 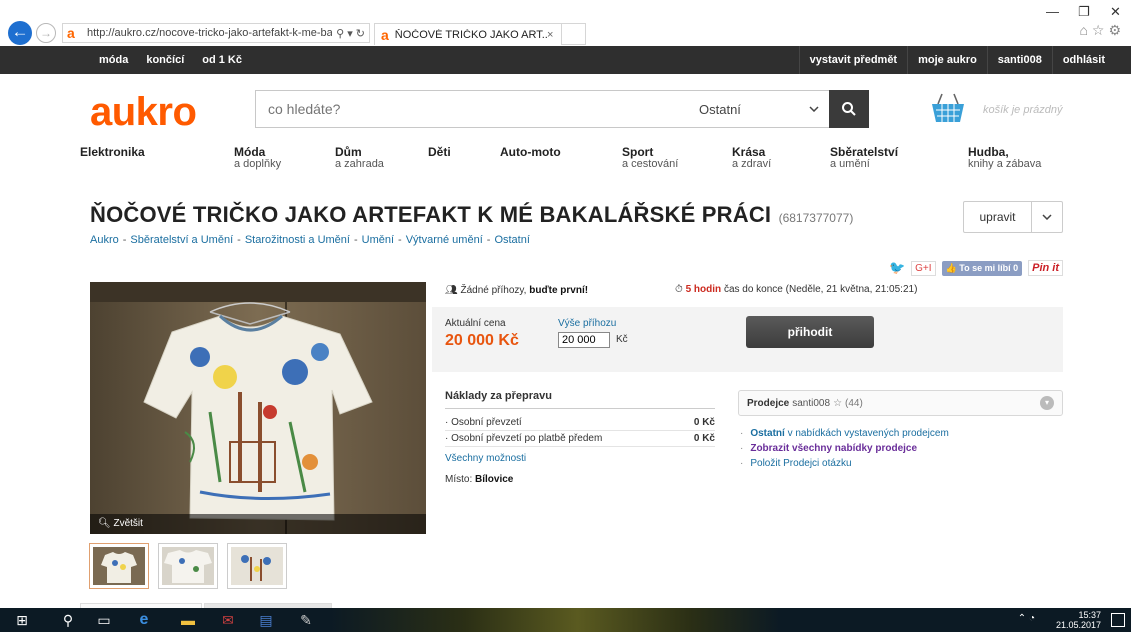 I want to click on mail-icon: ✉, so click(x=228, y=620).